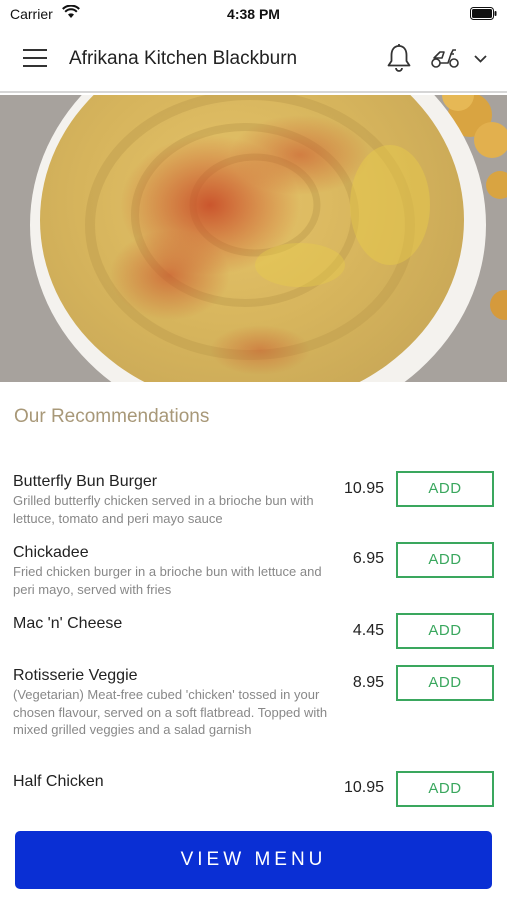 Image resolution: width=507 pixels, height=900 pixels. What do you see at coordinates (445, 58) in the screenshot?
I see `scooter-icon` at bounding box center [445, 58].